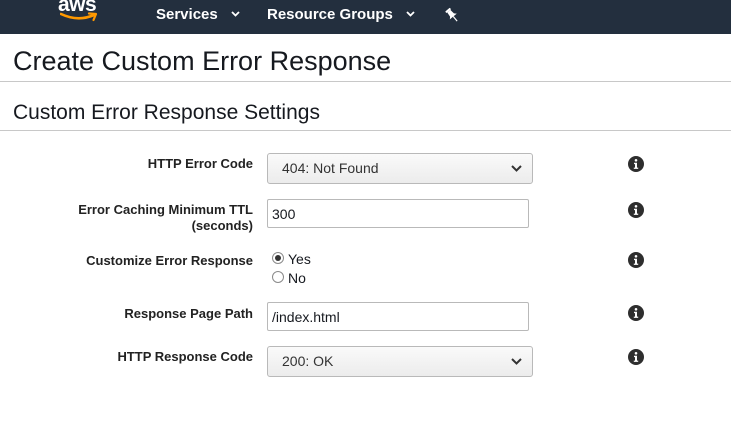 This screenshot has height=432, width=731. I want to click on error-caching-ttl-input, so click(398, 213).